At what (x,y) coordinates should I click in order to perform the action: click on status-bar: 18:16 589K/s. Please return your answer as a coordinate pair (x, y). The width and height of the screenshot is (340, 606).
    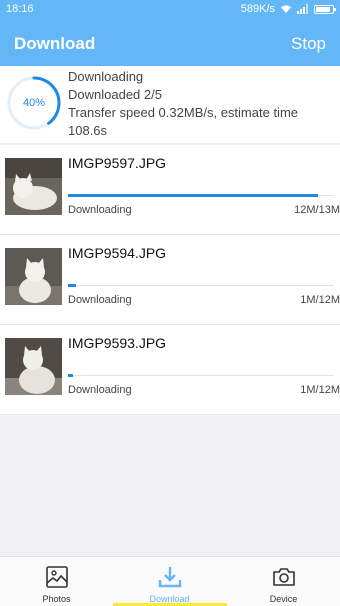
    Looking at the image, I should click on (170, 10).